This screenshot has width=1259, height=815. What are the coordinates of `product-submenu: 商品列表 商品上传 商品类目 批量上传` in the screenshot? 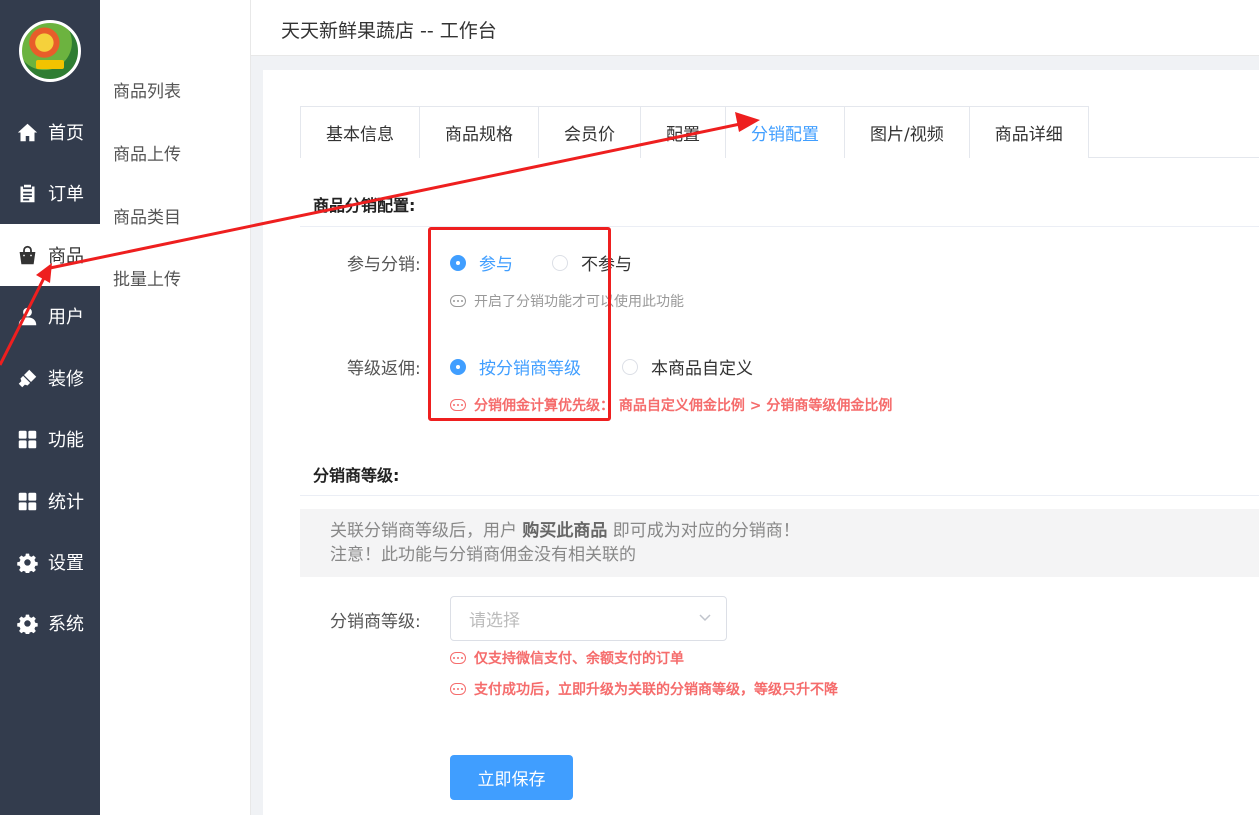 It's located at (175, 407).